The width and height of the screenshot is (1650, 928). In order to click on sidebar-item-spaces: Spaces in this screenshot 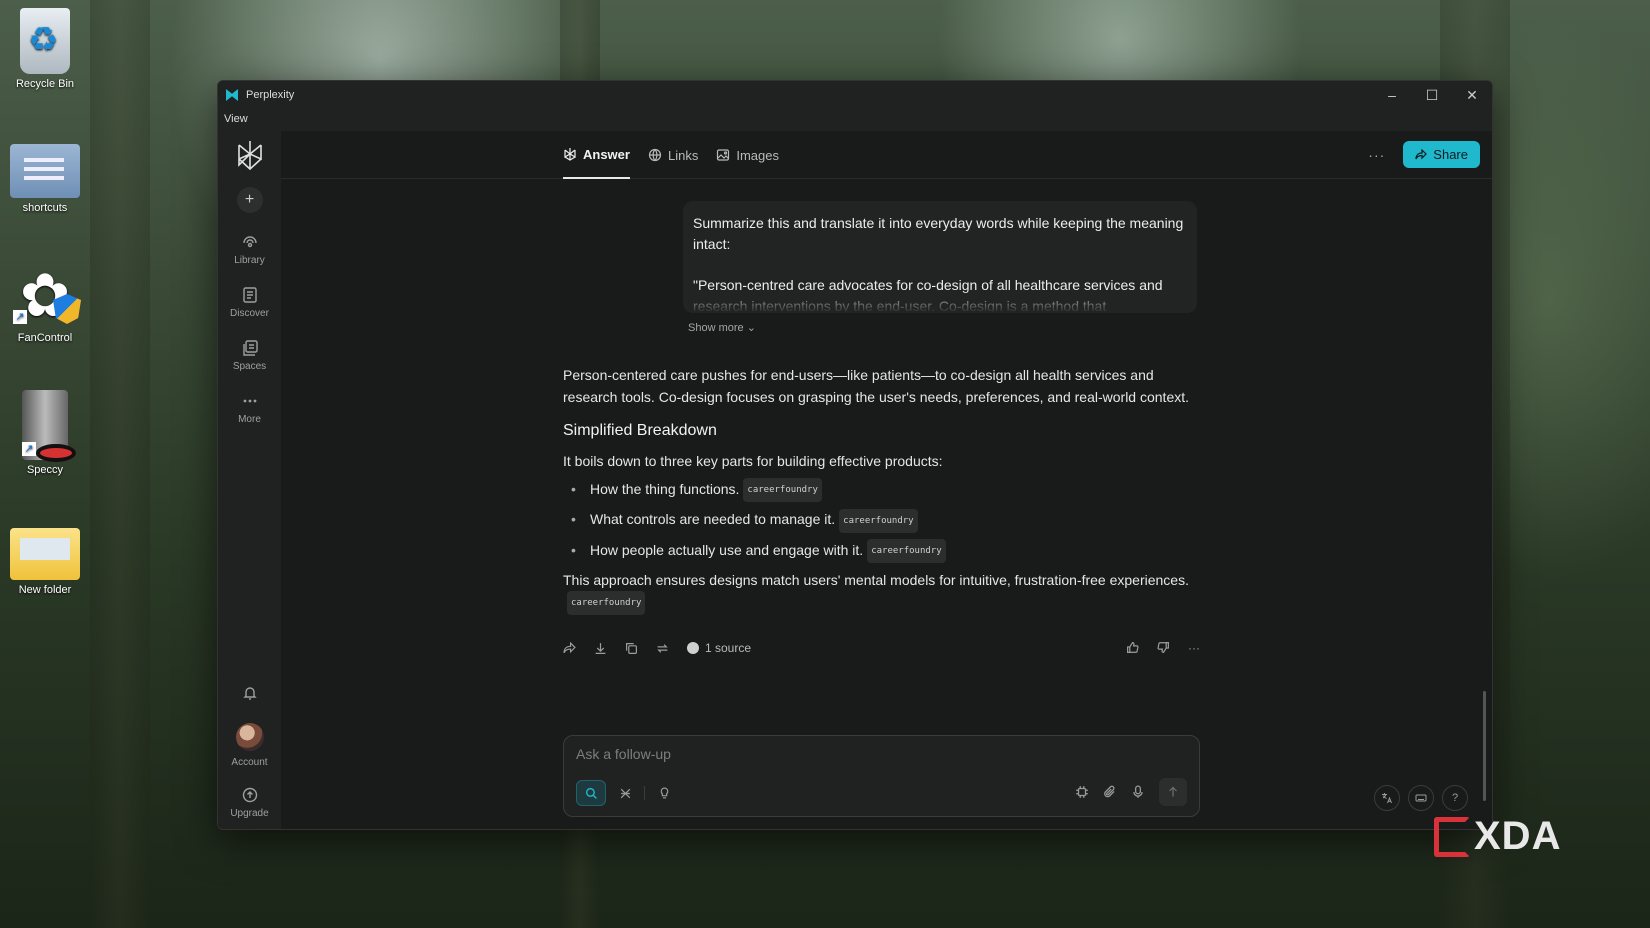, I will do `click(250, 354)`.